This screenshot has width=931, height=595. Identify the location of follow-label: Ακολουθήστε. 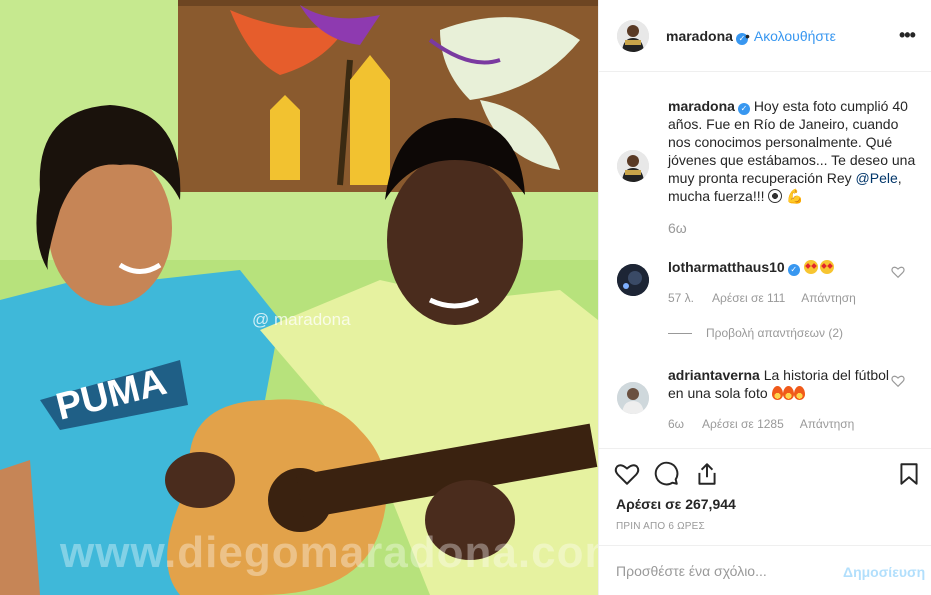
(794, 36).